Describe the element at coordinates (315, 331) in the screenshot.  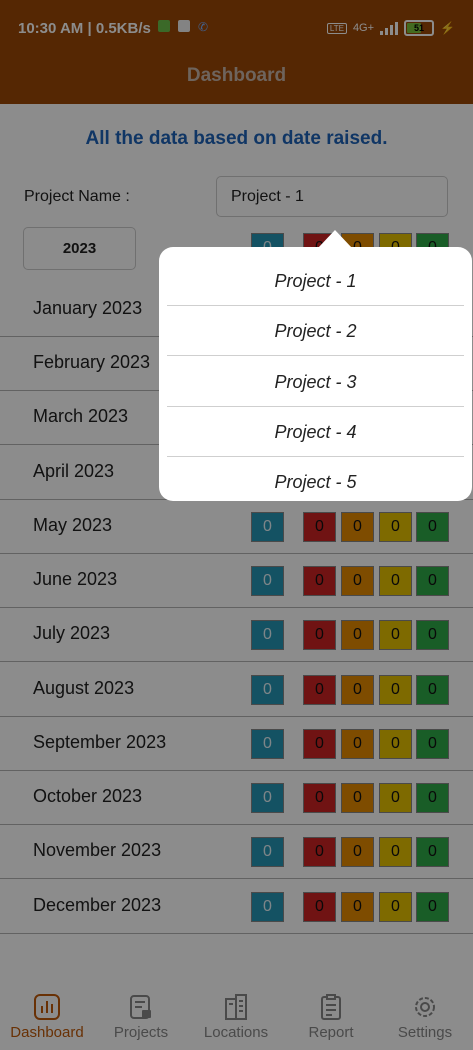
I see `dropdown-option: Project - 2` at that location.